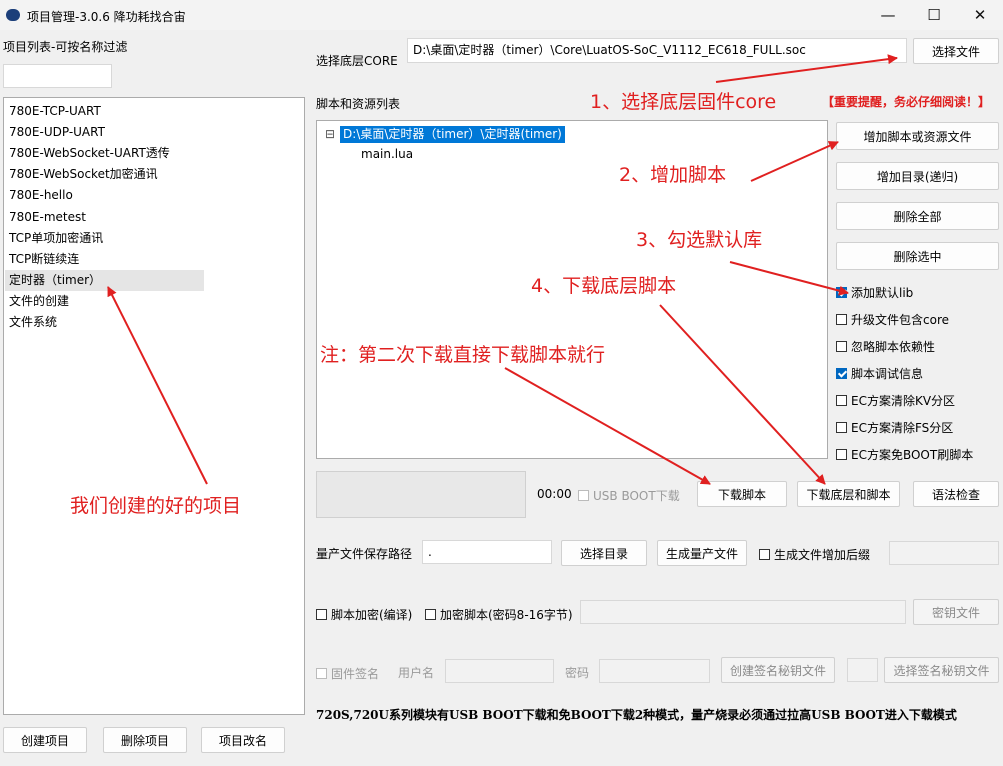 This screenshot has height=766, width=1003. Describe the element at coordinates (789, 278) in the screenshot. I see `arrow-step3` at that location.